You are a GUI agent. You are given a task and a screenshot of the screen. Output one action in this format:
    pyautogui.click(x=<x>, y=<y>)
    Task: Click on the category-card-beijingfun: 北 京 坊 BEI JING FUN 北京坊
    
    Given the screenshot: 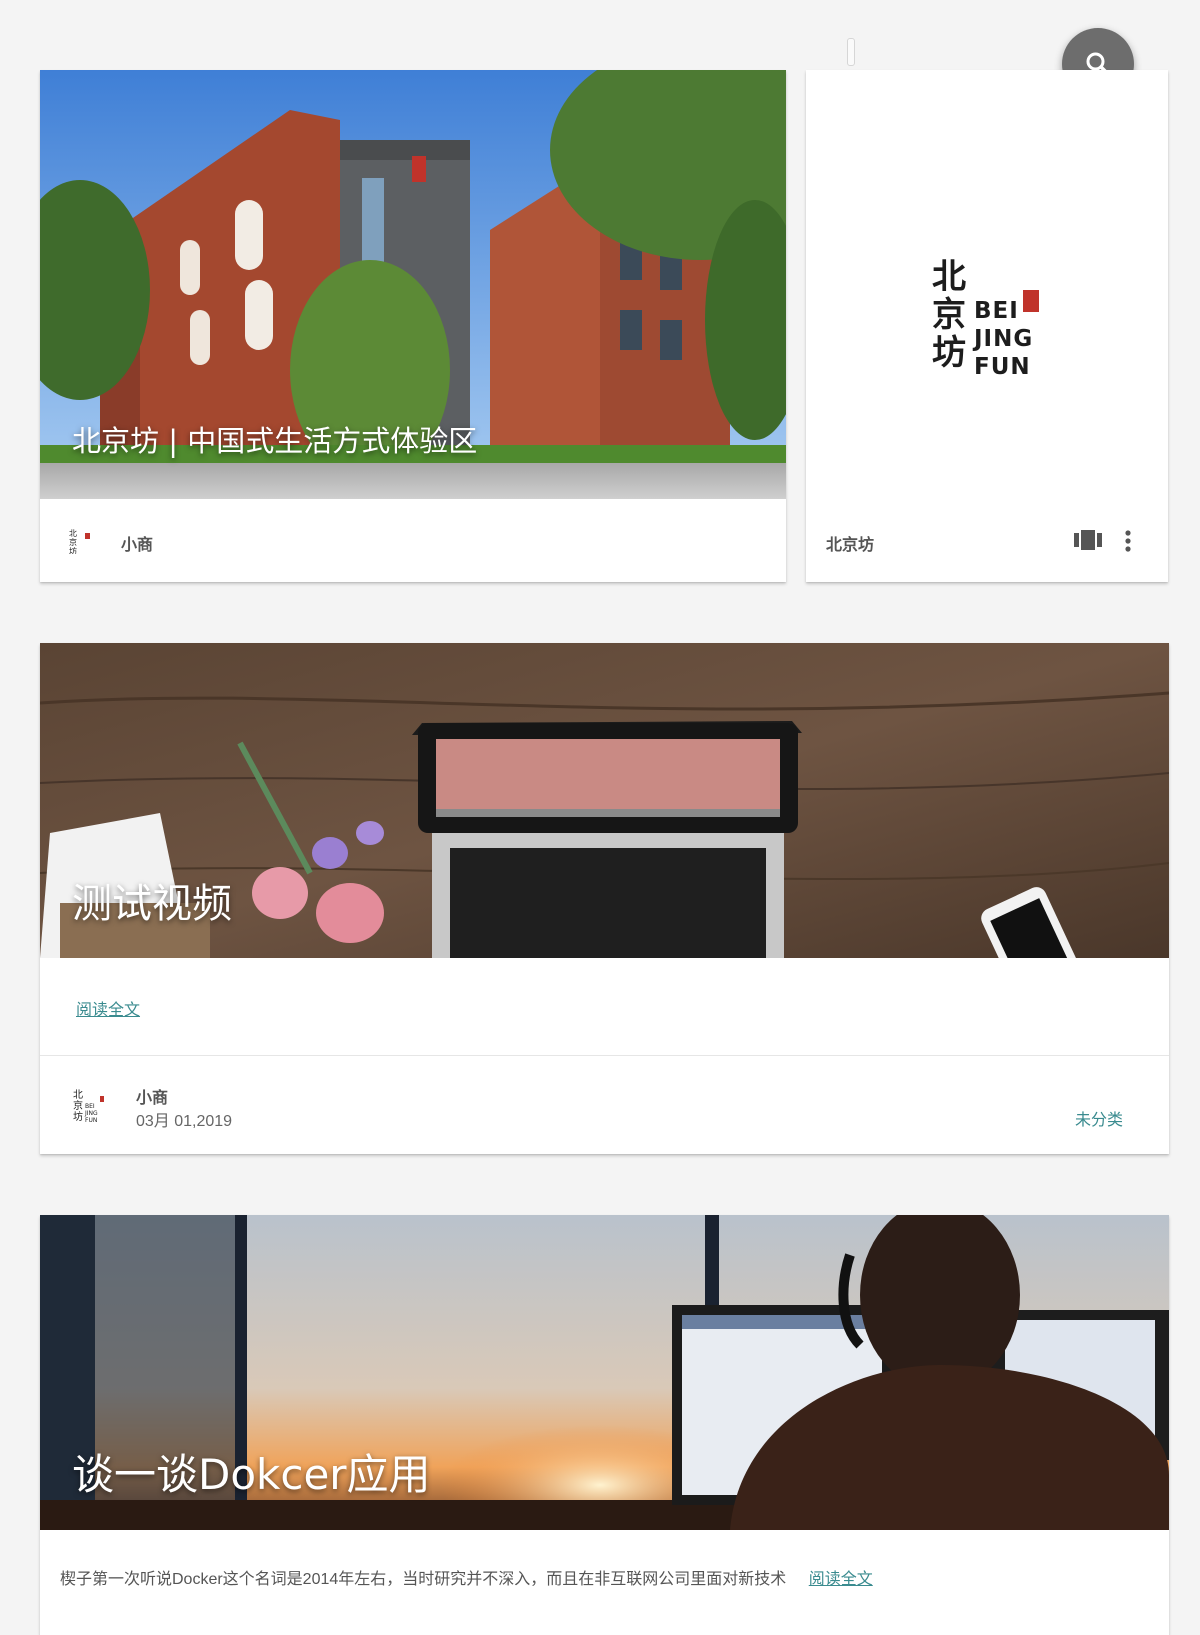 What is the action you would take?
    pyautogui.click(x=987, y=326)
    